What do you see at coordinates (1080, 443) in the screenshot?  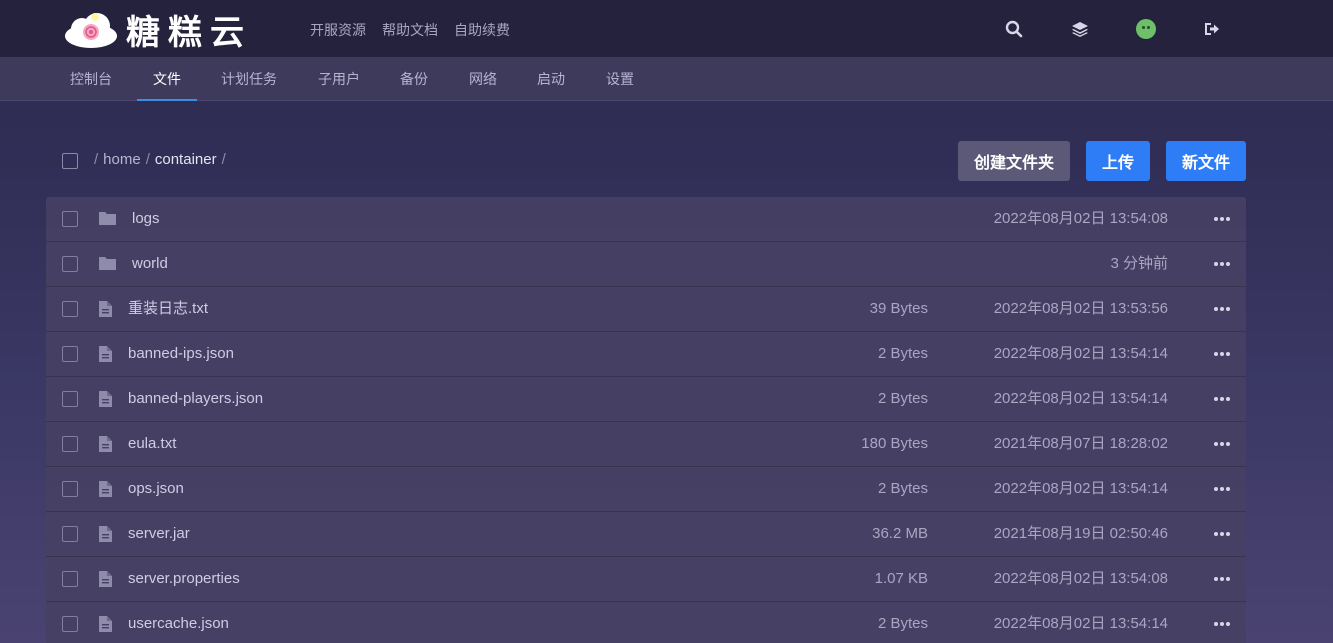 I see `file-modified: 2021年08月07日 18:28:02` at bounding box center [1080, 443].